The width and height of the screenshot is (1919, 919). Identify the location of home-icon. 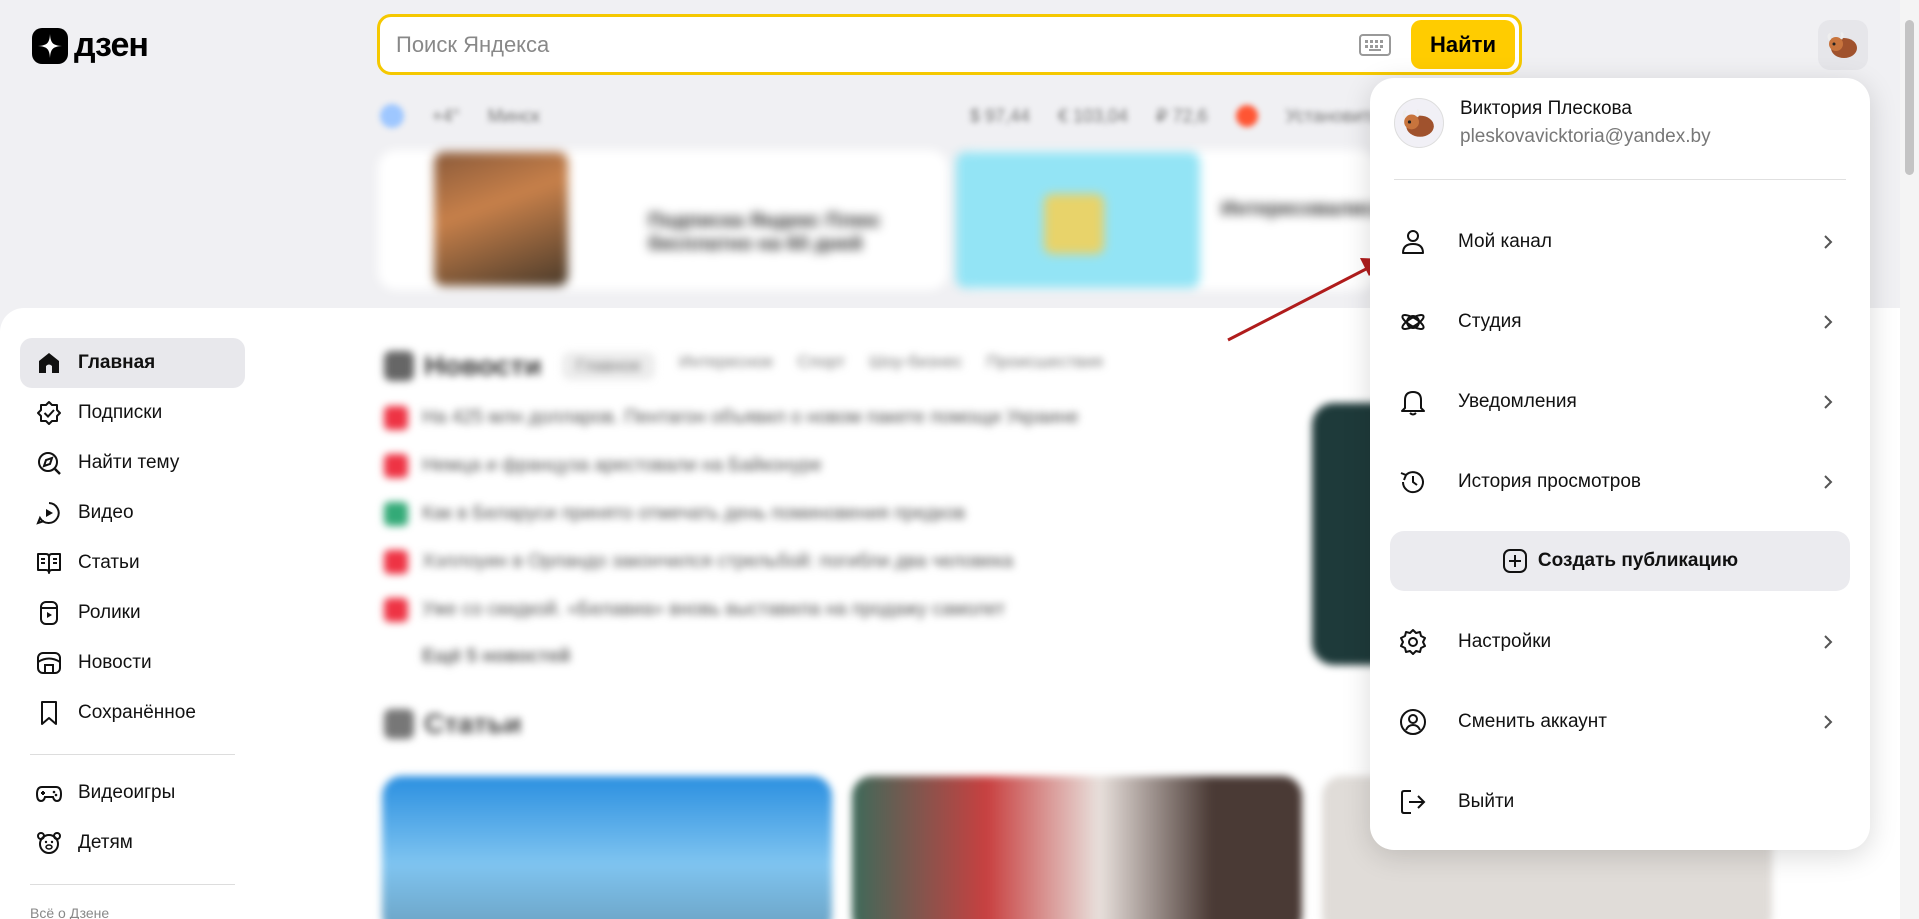
(49, 363).